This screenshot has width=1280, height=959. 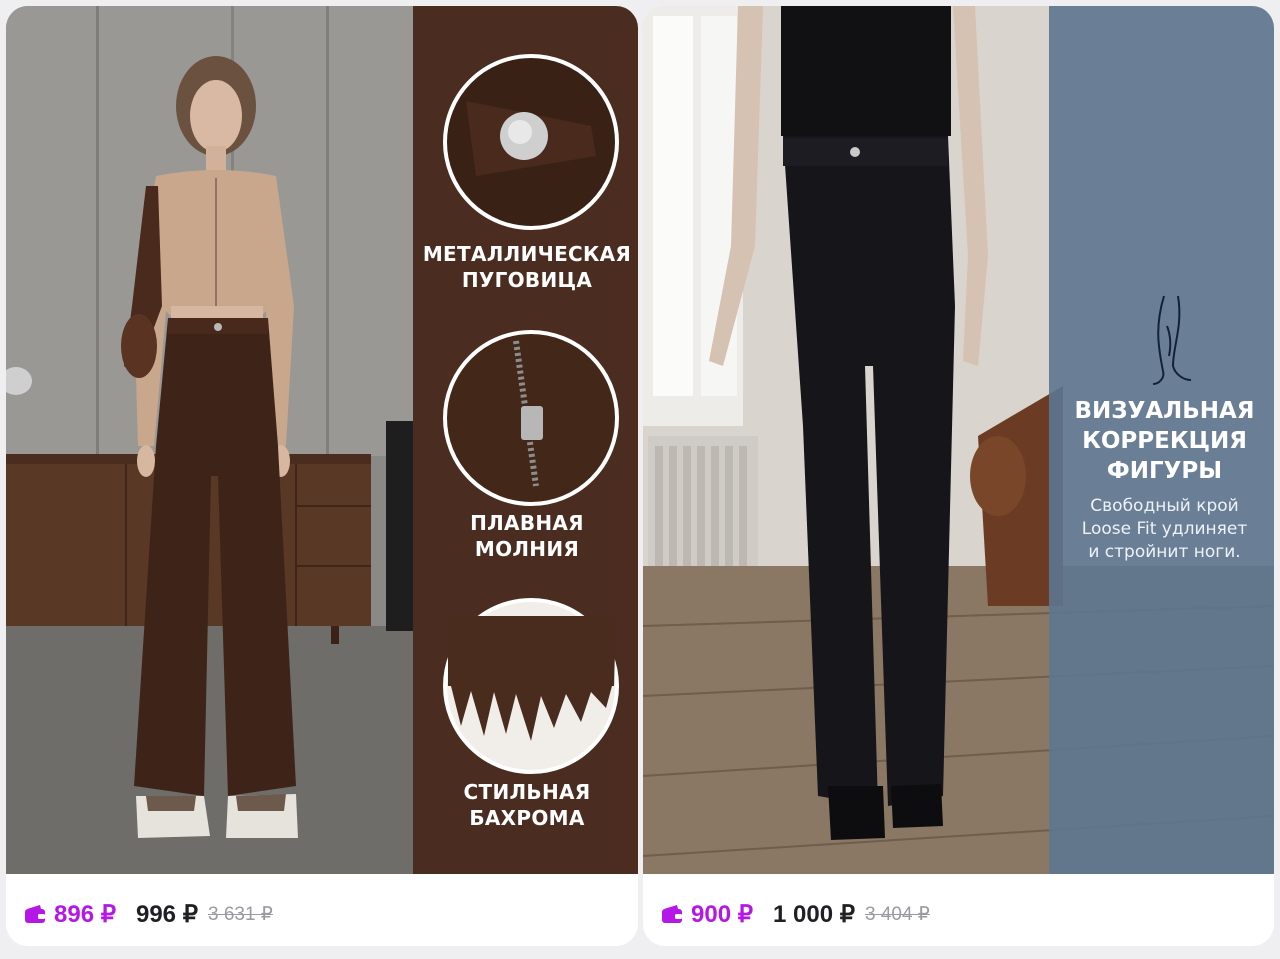 What do you see at coordinates (527, 805) in the screenshot?
I see `feature-fringe-label: СТИЛЬНАЯ БАХРОМА` at bounding box center [527, 805].